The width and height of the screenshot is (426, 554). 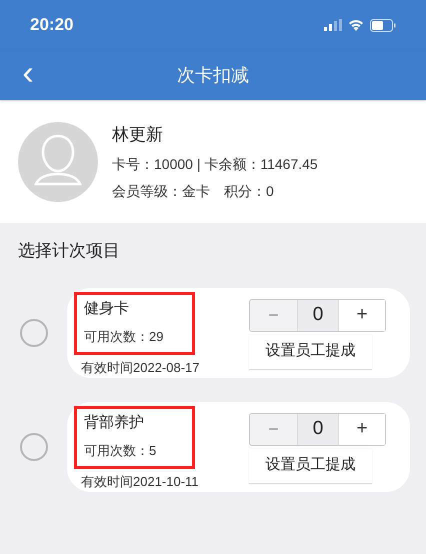 I want to click on status-time: 20:20, so click(x=52, y=25).